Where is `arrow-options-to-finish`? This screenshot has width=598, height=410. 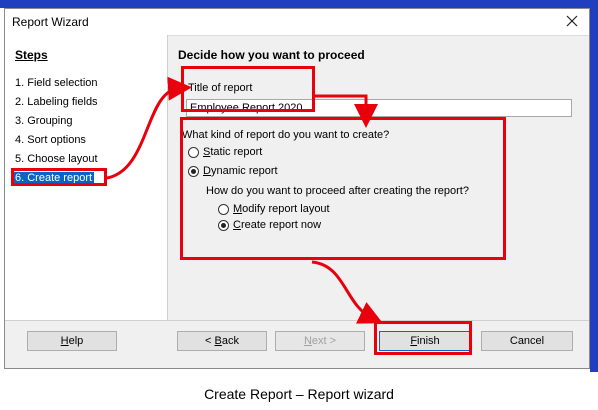
arrow-options-to-finish is located at coordinates (347, 292).